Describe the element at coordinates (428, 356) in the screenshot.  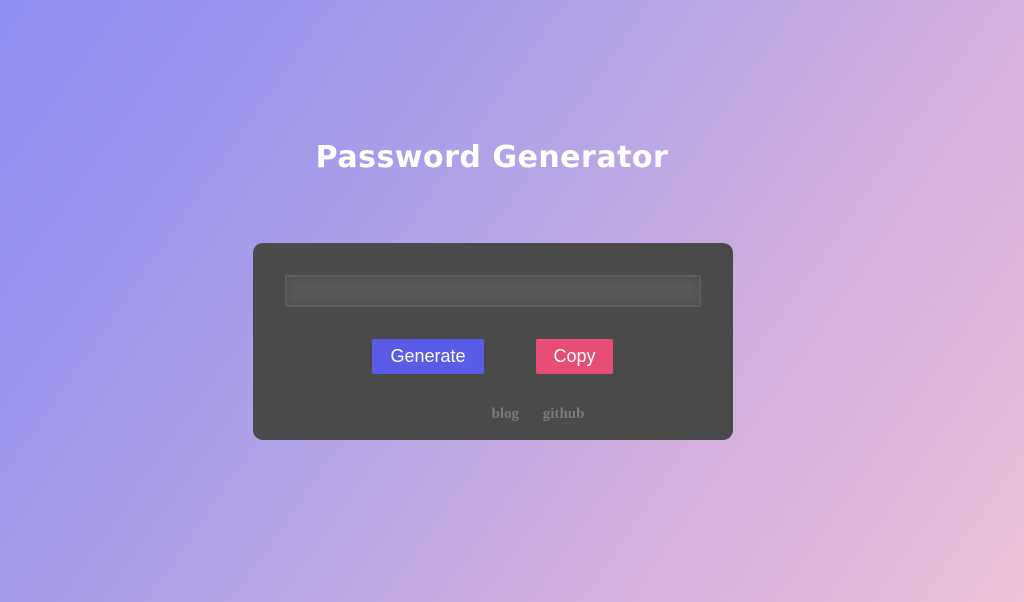
I see `generate-button: Generate` at that location.